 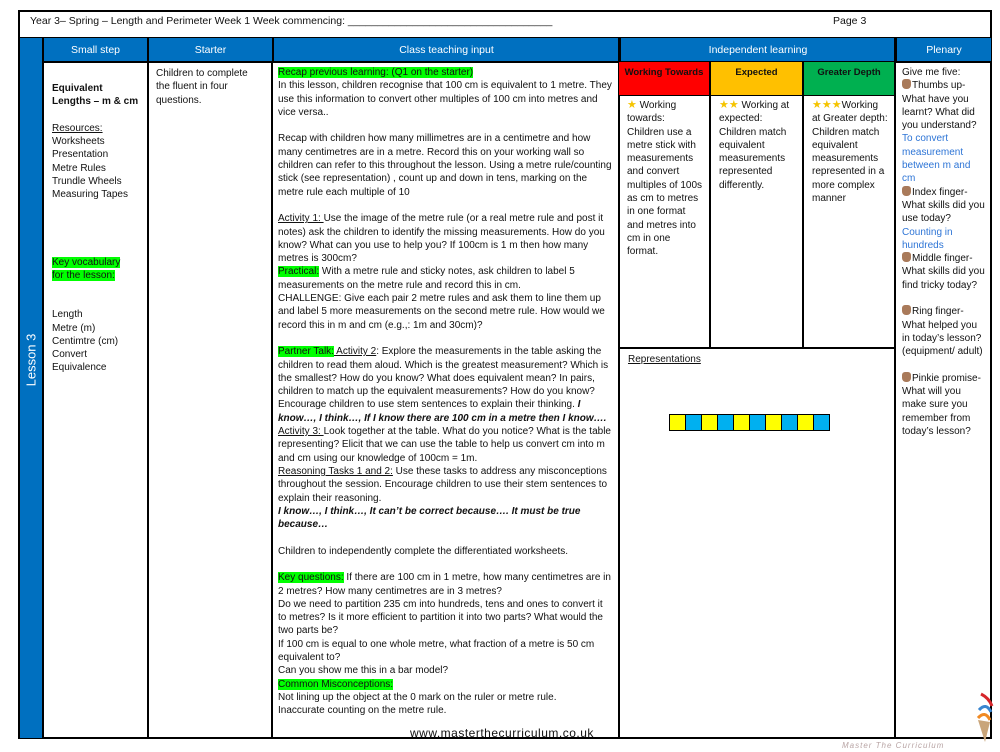 I want to click on star-icon: ★, so click(x=632, y=105).